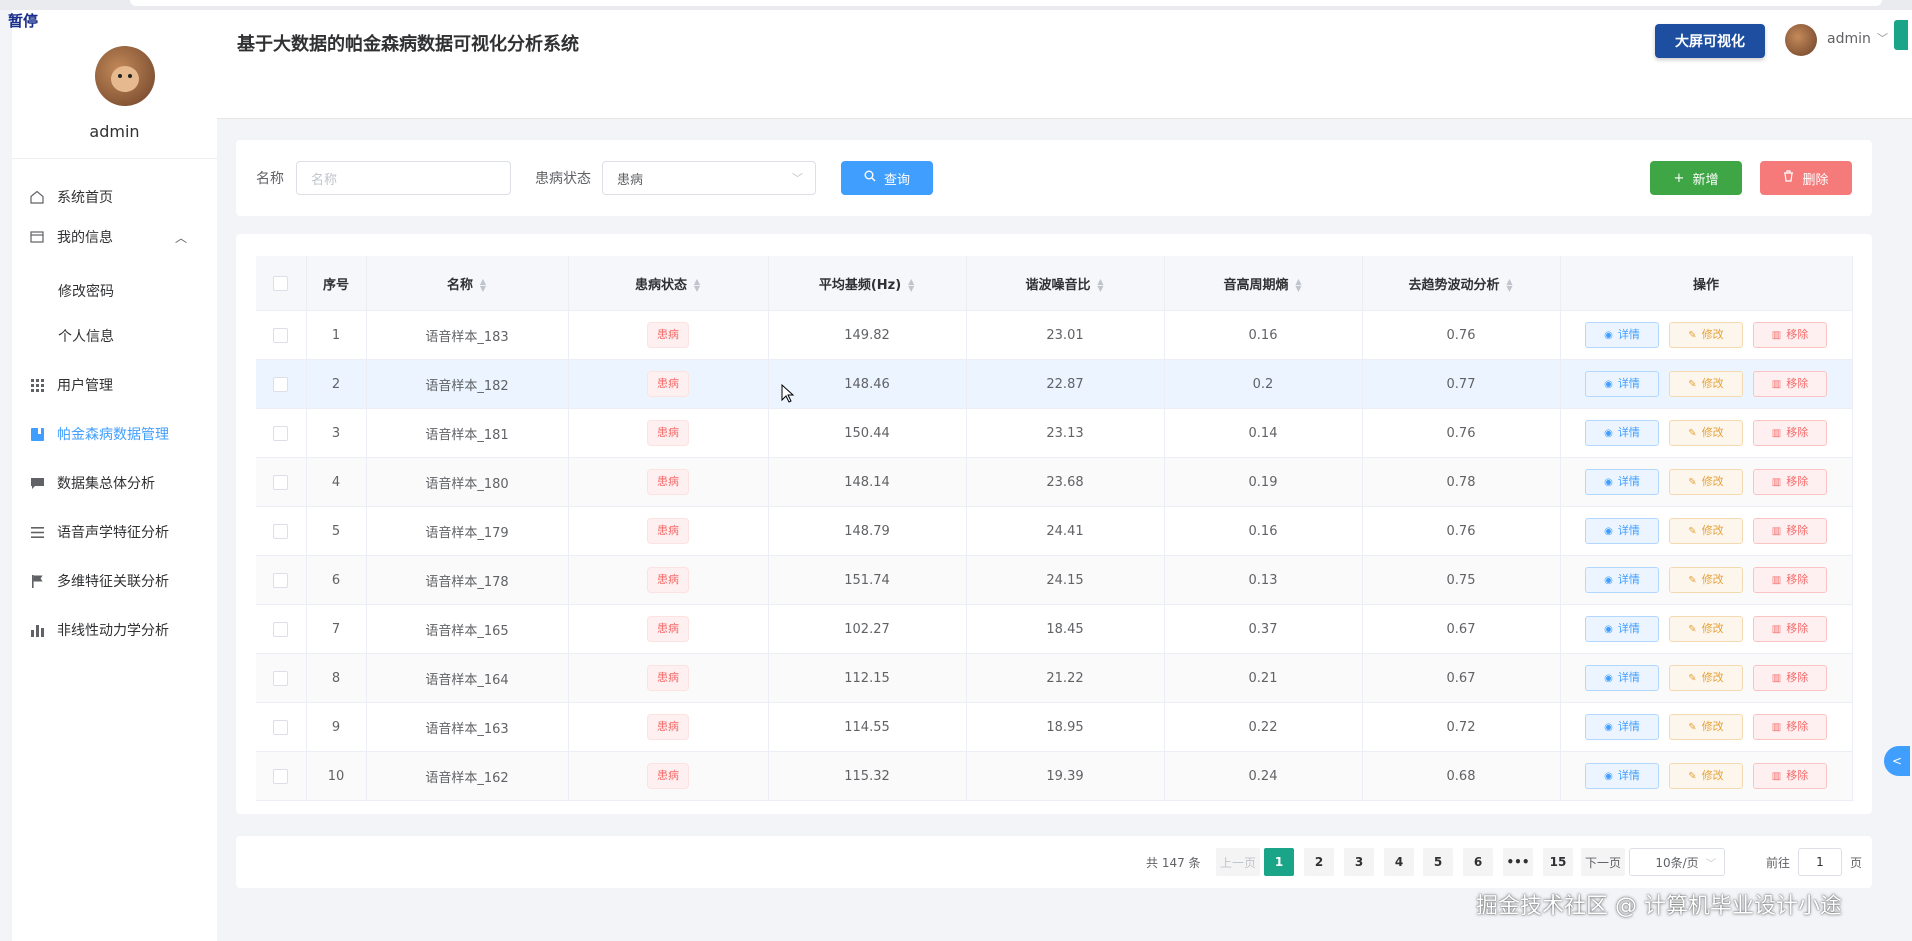 Image resolution: width=1912 pixels, height=941 pixels. What do you see at coordinates (1065, 283) in the screenshot?
I see `column-header: 谐波噪音比 ▲ ▼` at bounding box center [1065, 283].